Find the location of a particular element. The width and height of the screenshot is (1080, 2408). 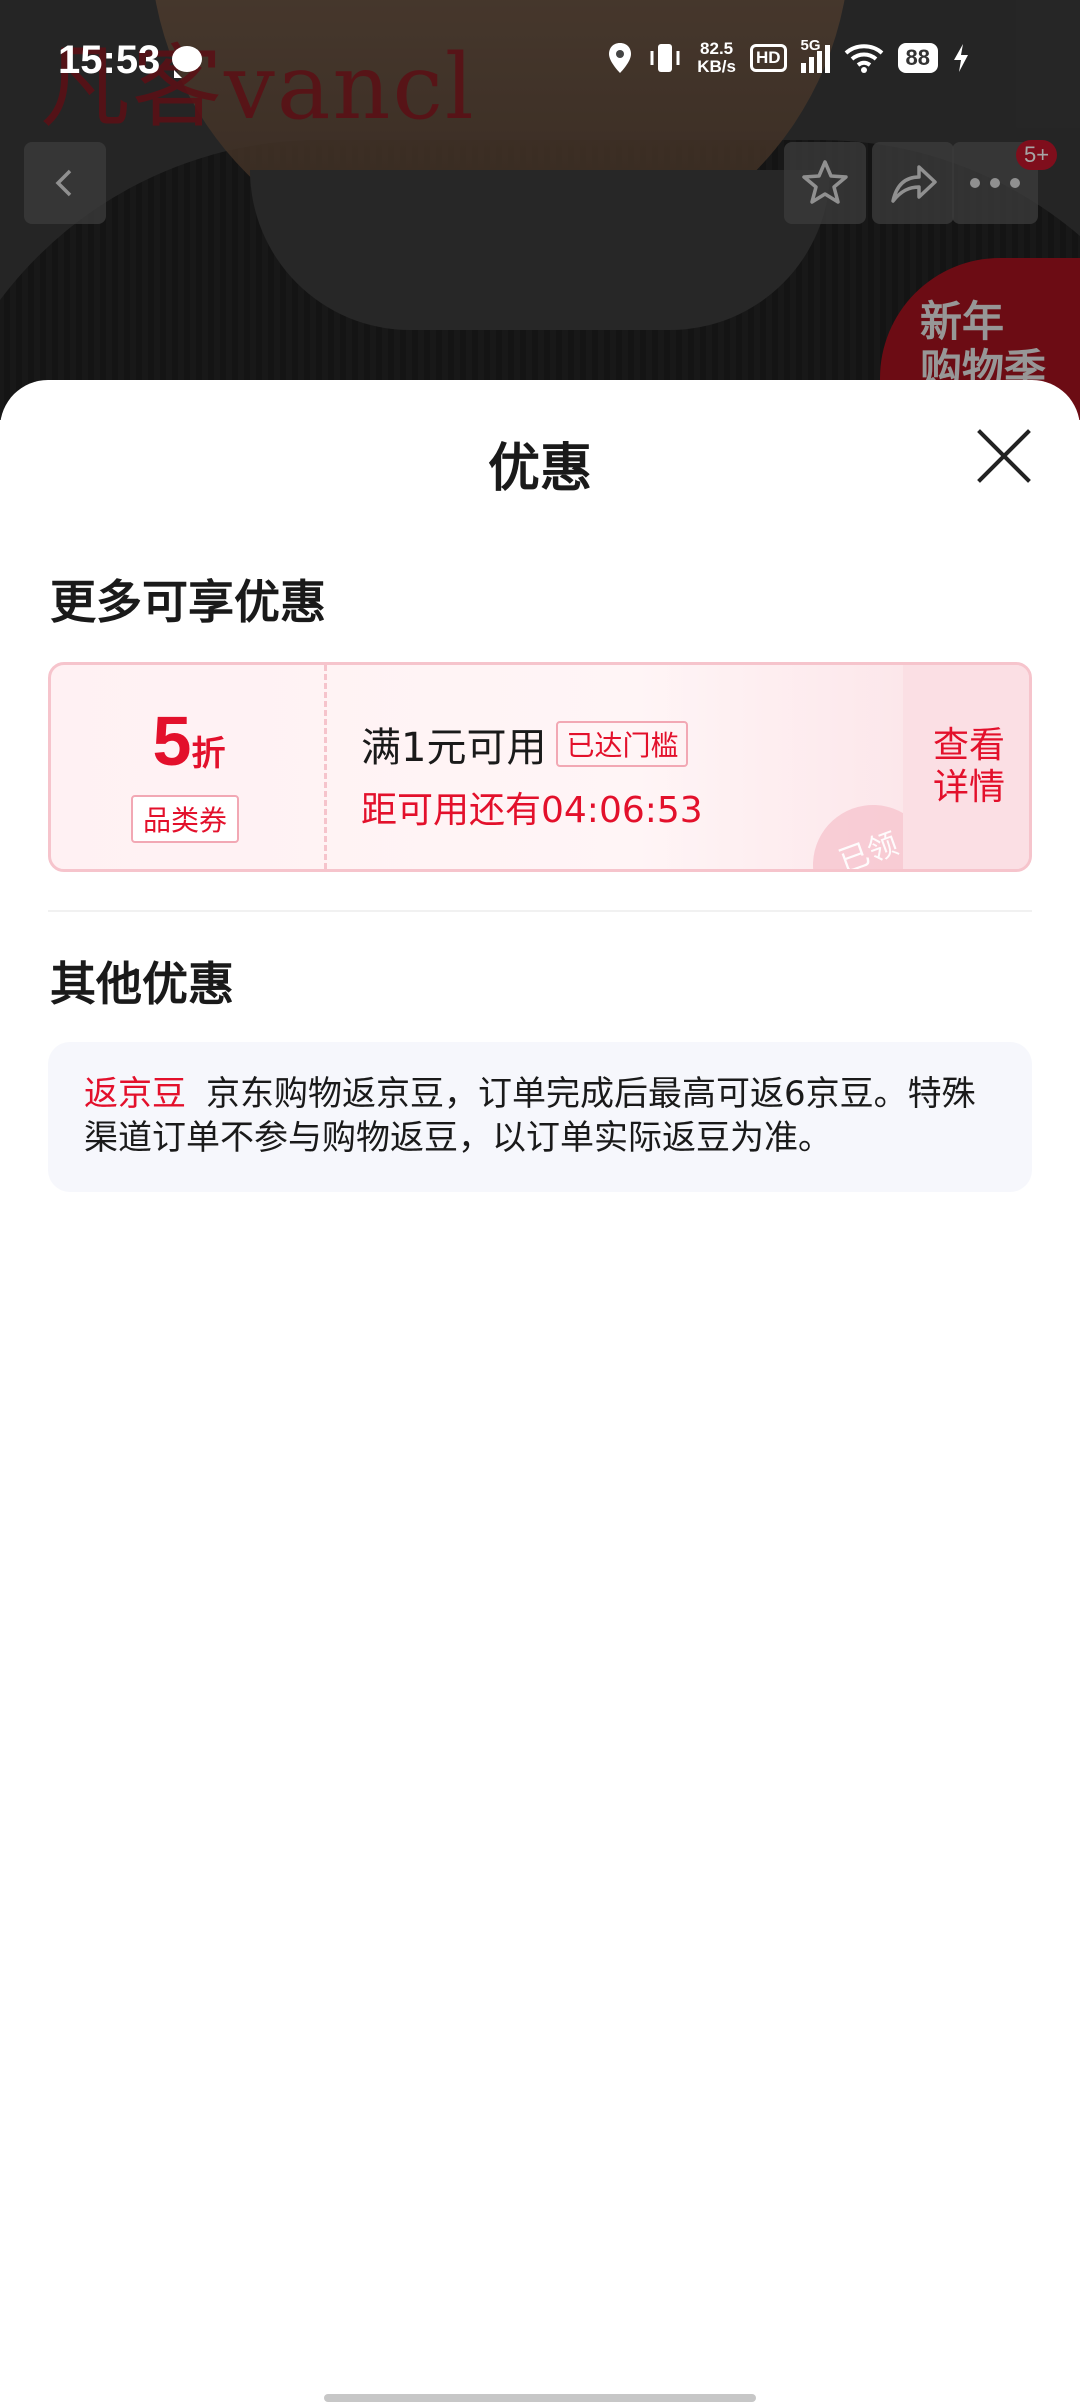

signal-icon: 5G is located at coordinates (815, 55).